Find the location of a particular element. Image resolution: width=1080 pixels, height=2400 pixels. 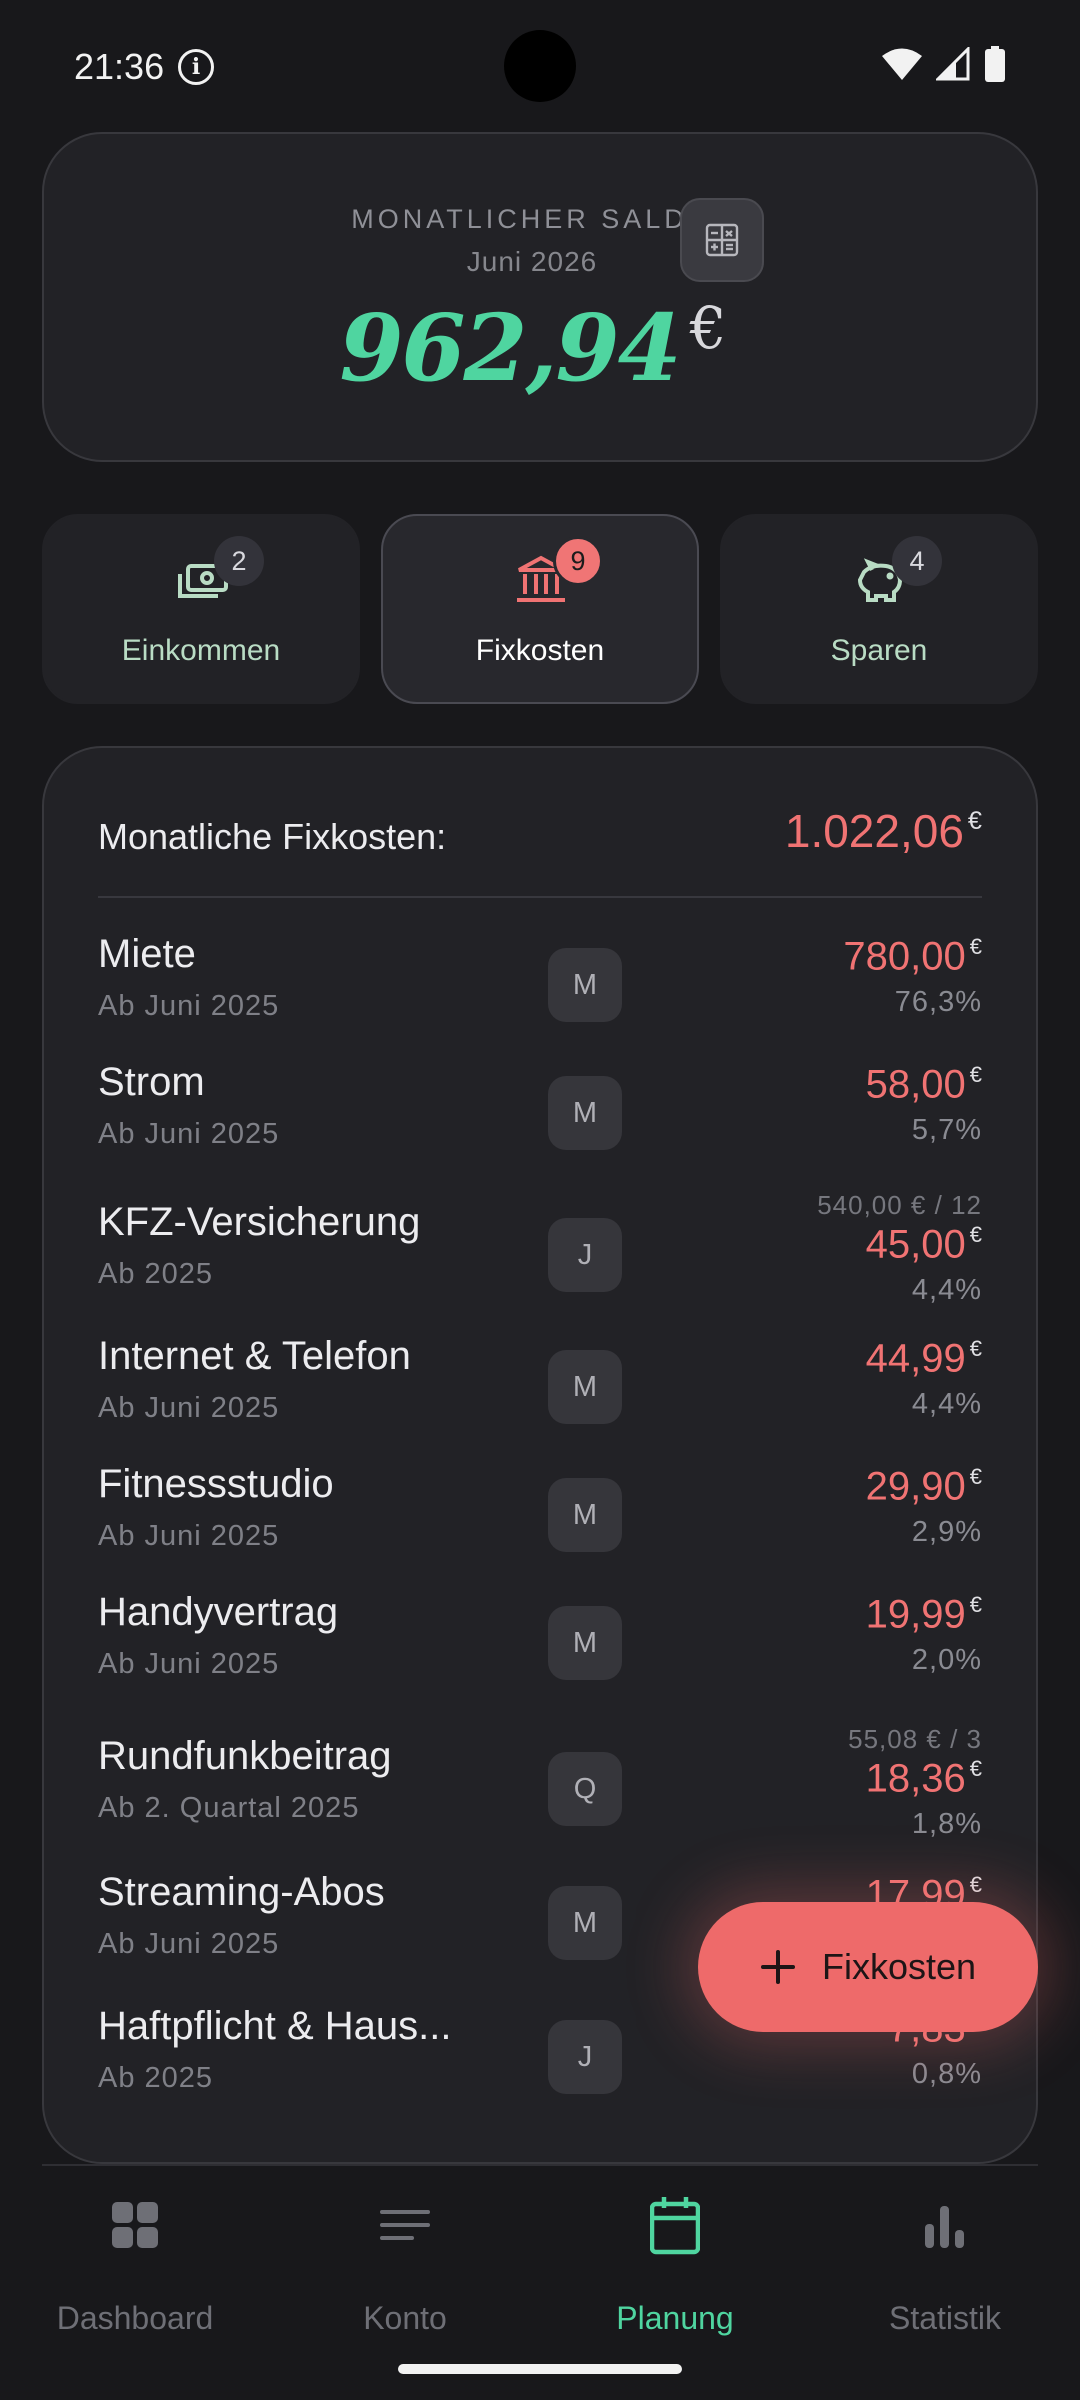

list-item-name: Handyvertrag is located at coordinates (218, 1612).